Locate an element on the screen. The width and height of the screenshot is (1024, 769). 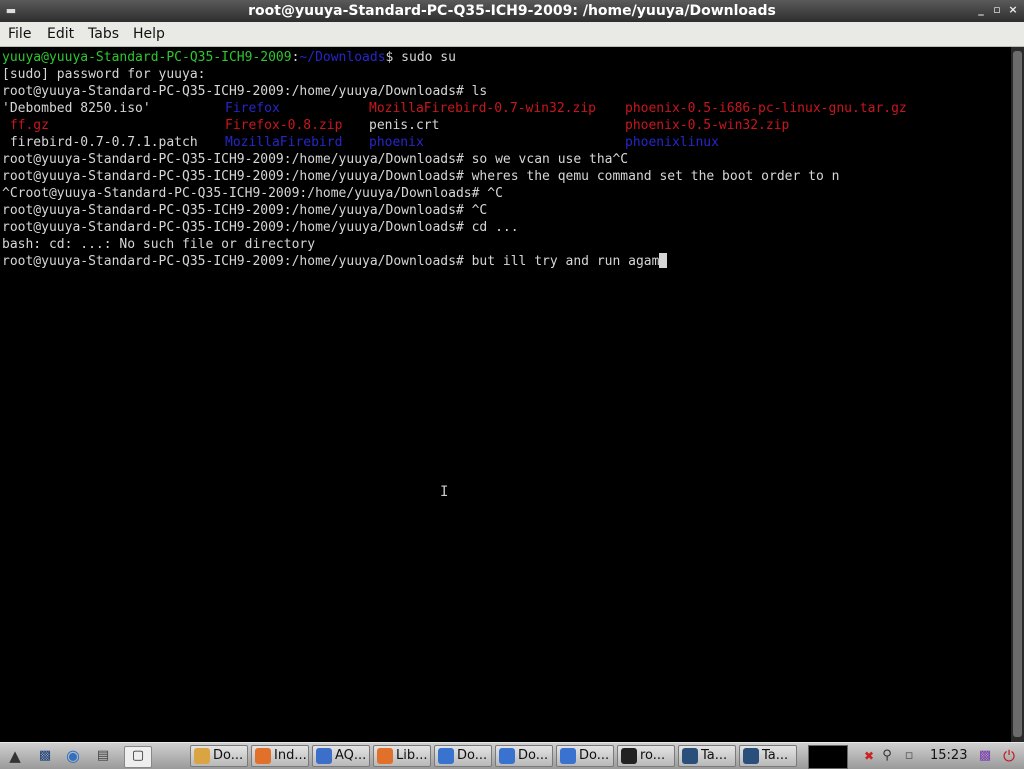
maximize-icon: ▫ is located at coordinates (997, 10).